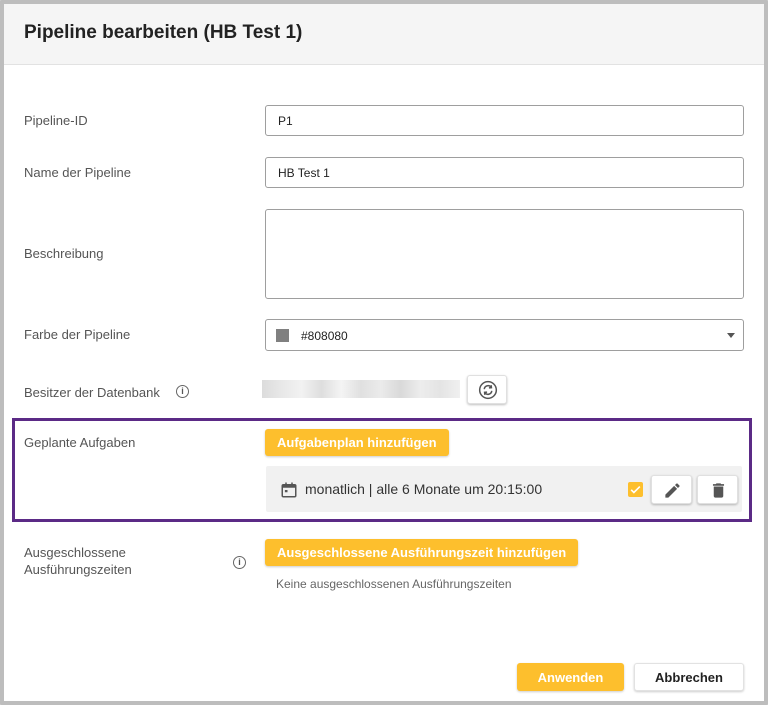 This screenshot has width=768, height=705. What do you see at coordinates (77, 172) in the screenshot?
I see `pipeline-name-label: Name der Pipeline` at bounding box center [77, 172].